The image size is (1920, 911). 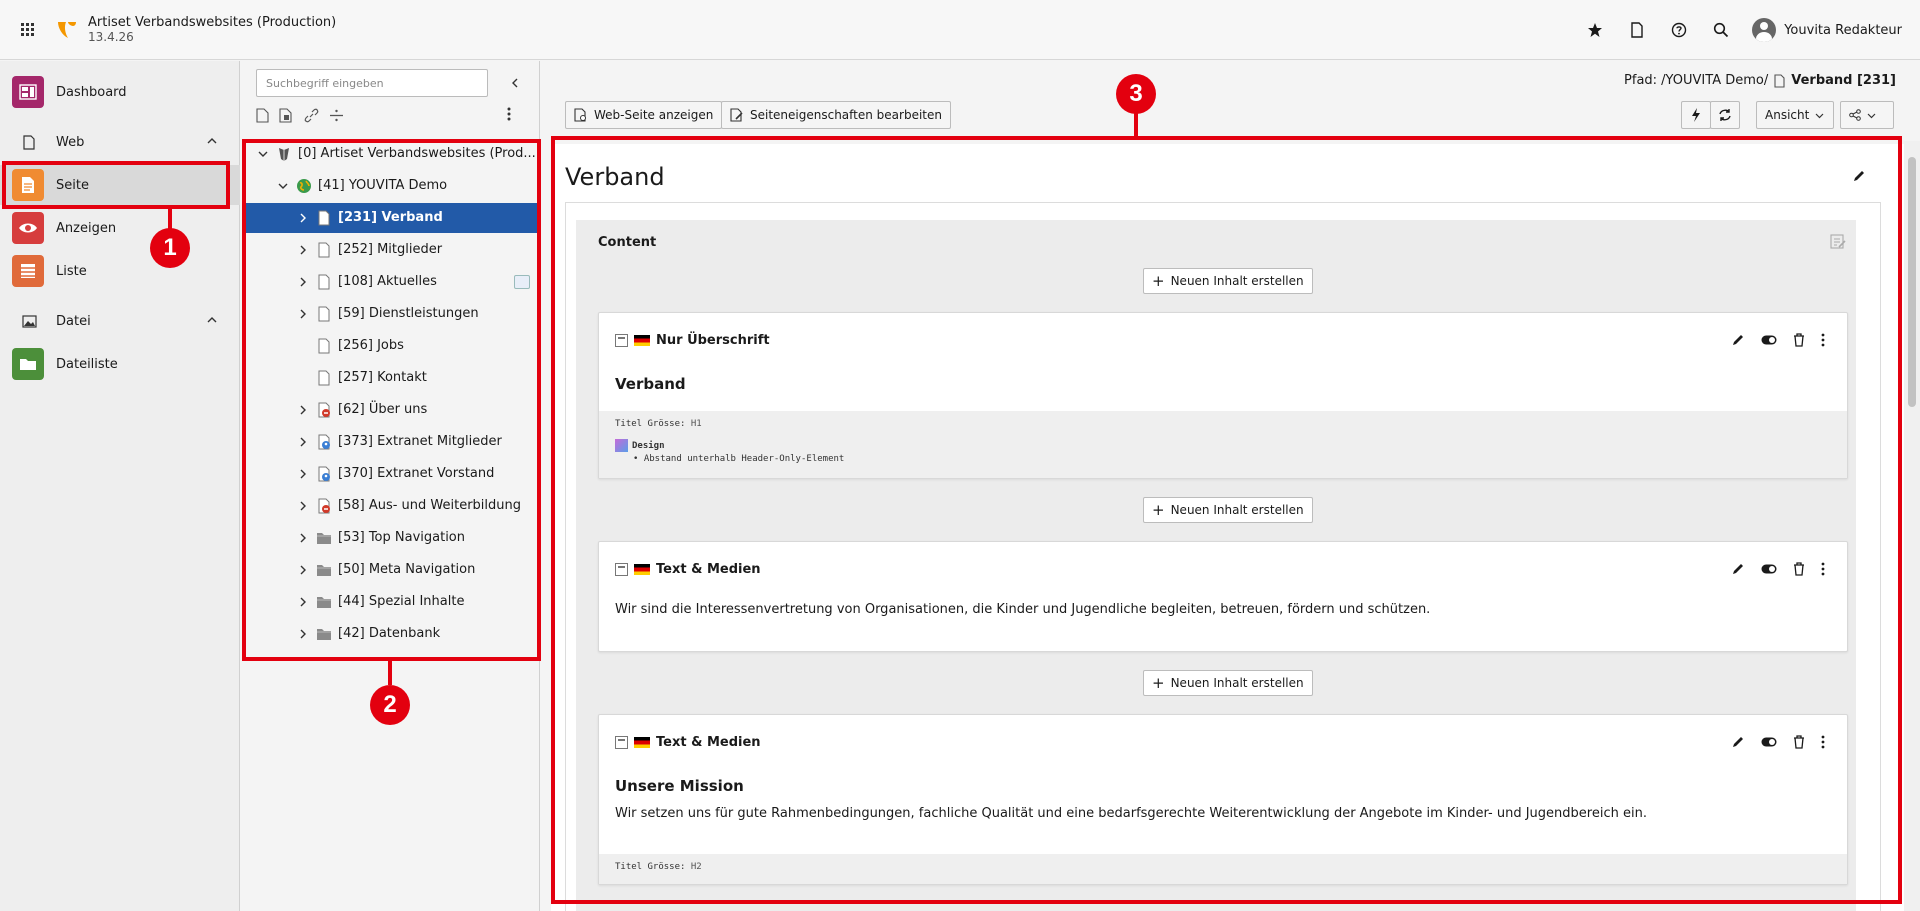 I want to click on module-dashboard: Dashboard, so click(x=120, y=92).